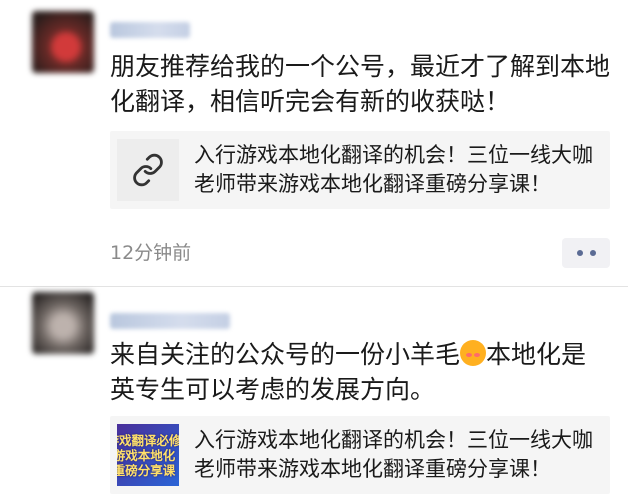 The height and width of the screenshot is (500, 628). Describe the element at coordinates (360, 84) in the screenshot. I see `post-text: 朋友推荐给我的一个公号，最近才了解到本地化翻译，相信听完会有新的收获哒！` at that location.